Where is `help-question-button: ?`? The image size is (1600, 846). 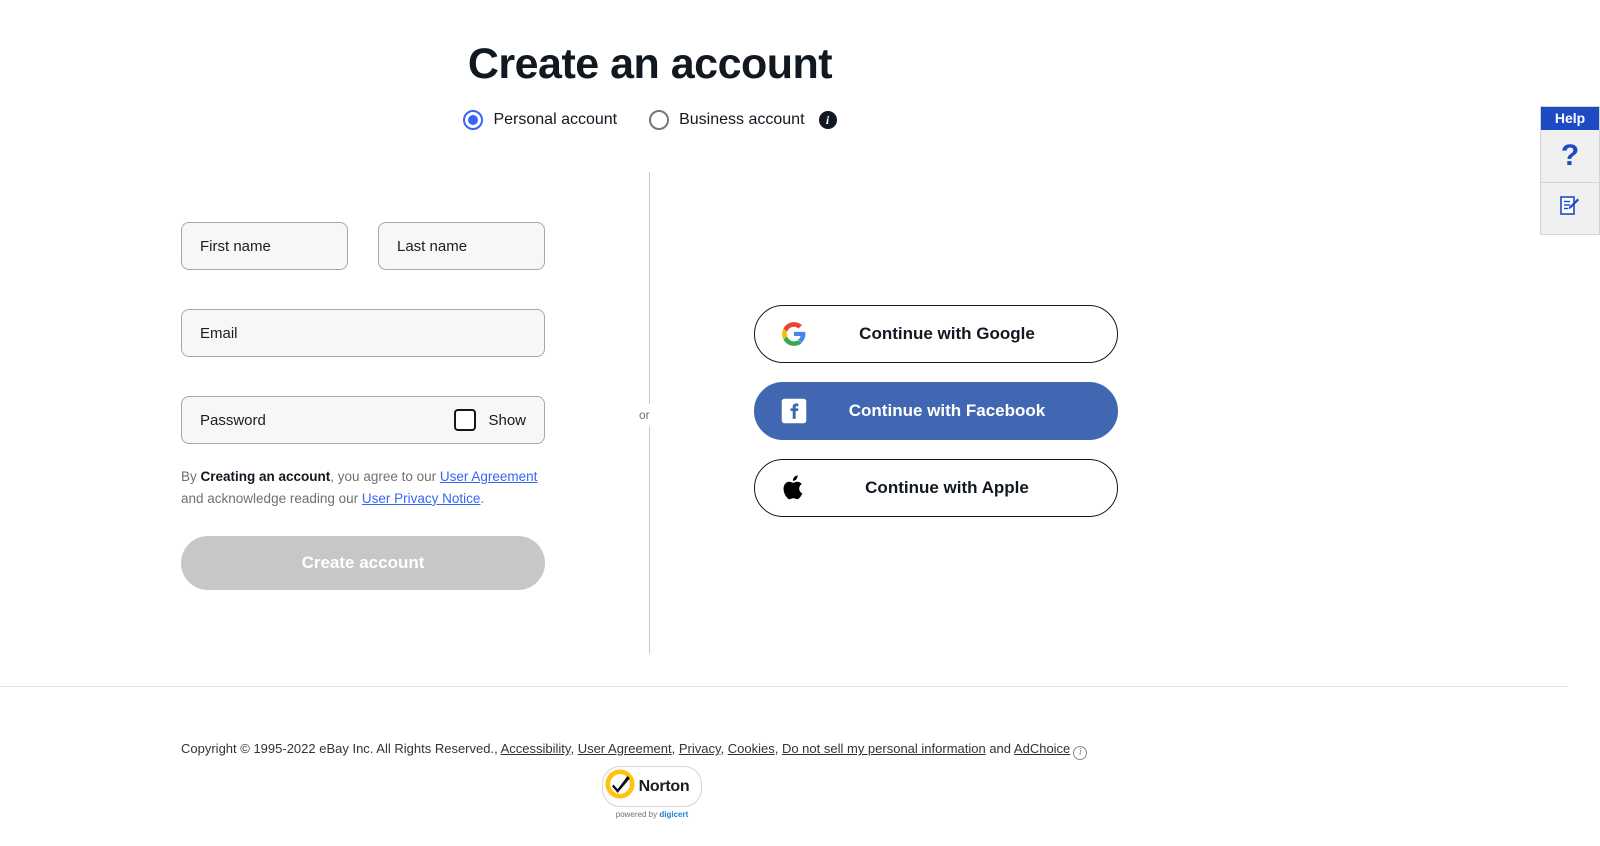 help-question-button: ? is located at coordinates (1570, 156).